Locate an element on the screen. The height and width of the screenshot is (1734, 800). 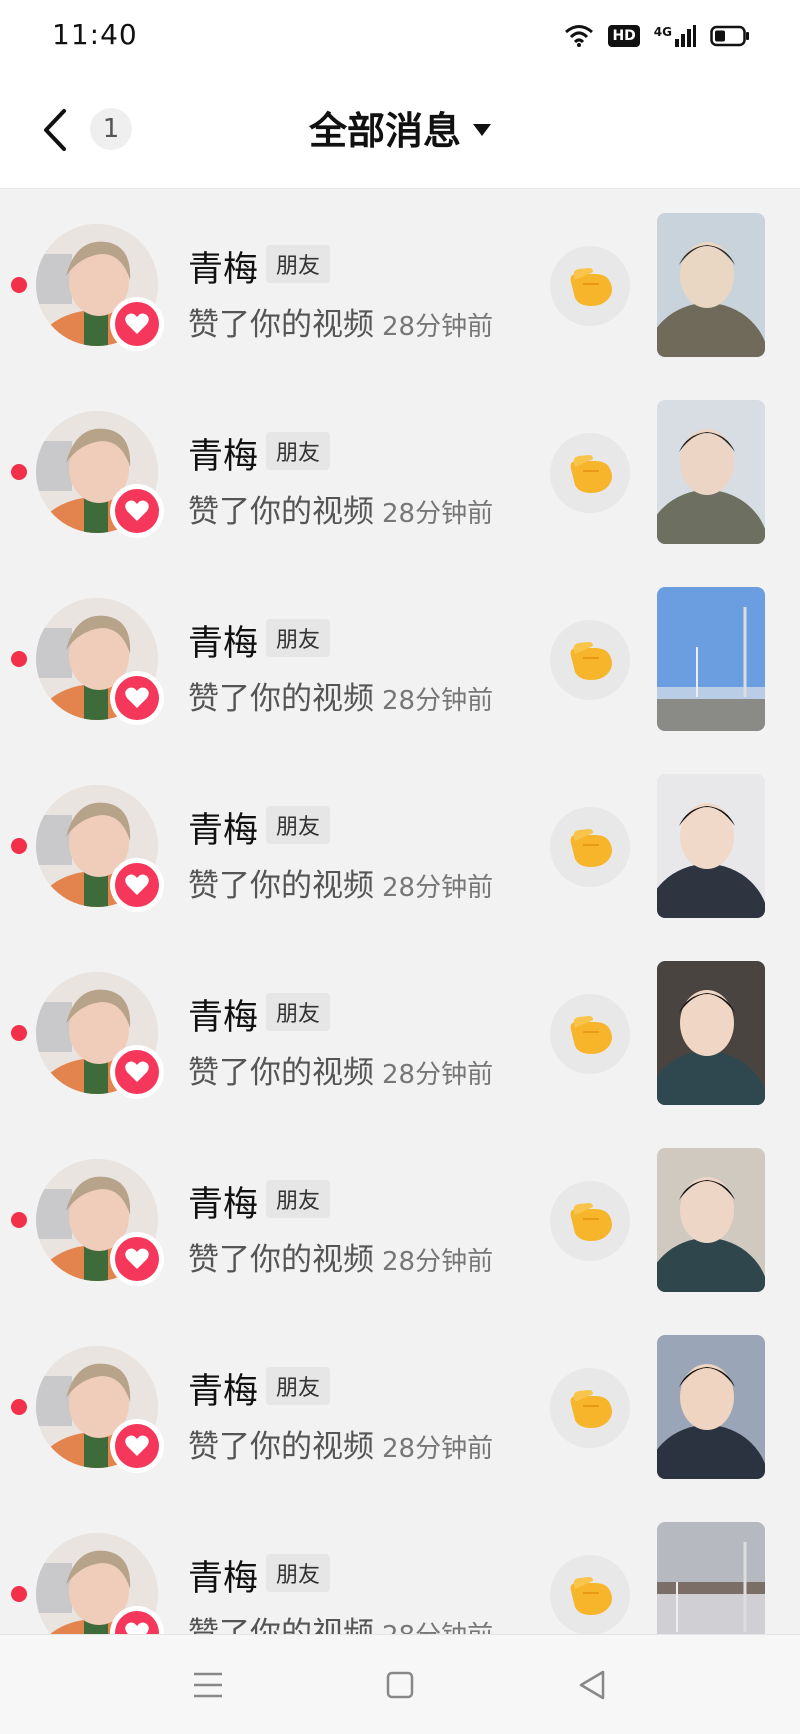
triangle-back-icon is located at coordinates (592, 1685).